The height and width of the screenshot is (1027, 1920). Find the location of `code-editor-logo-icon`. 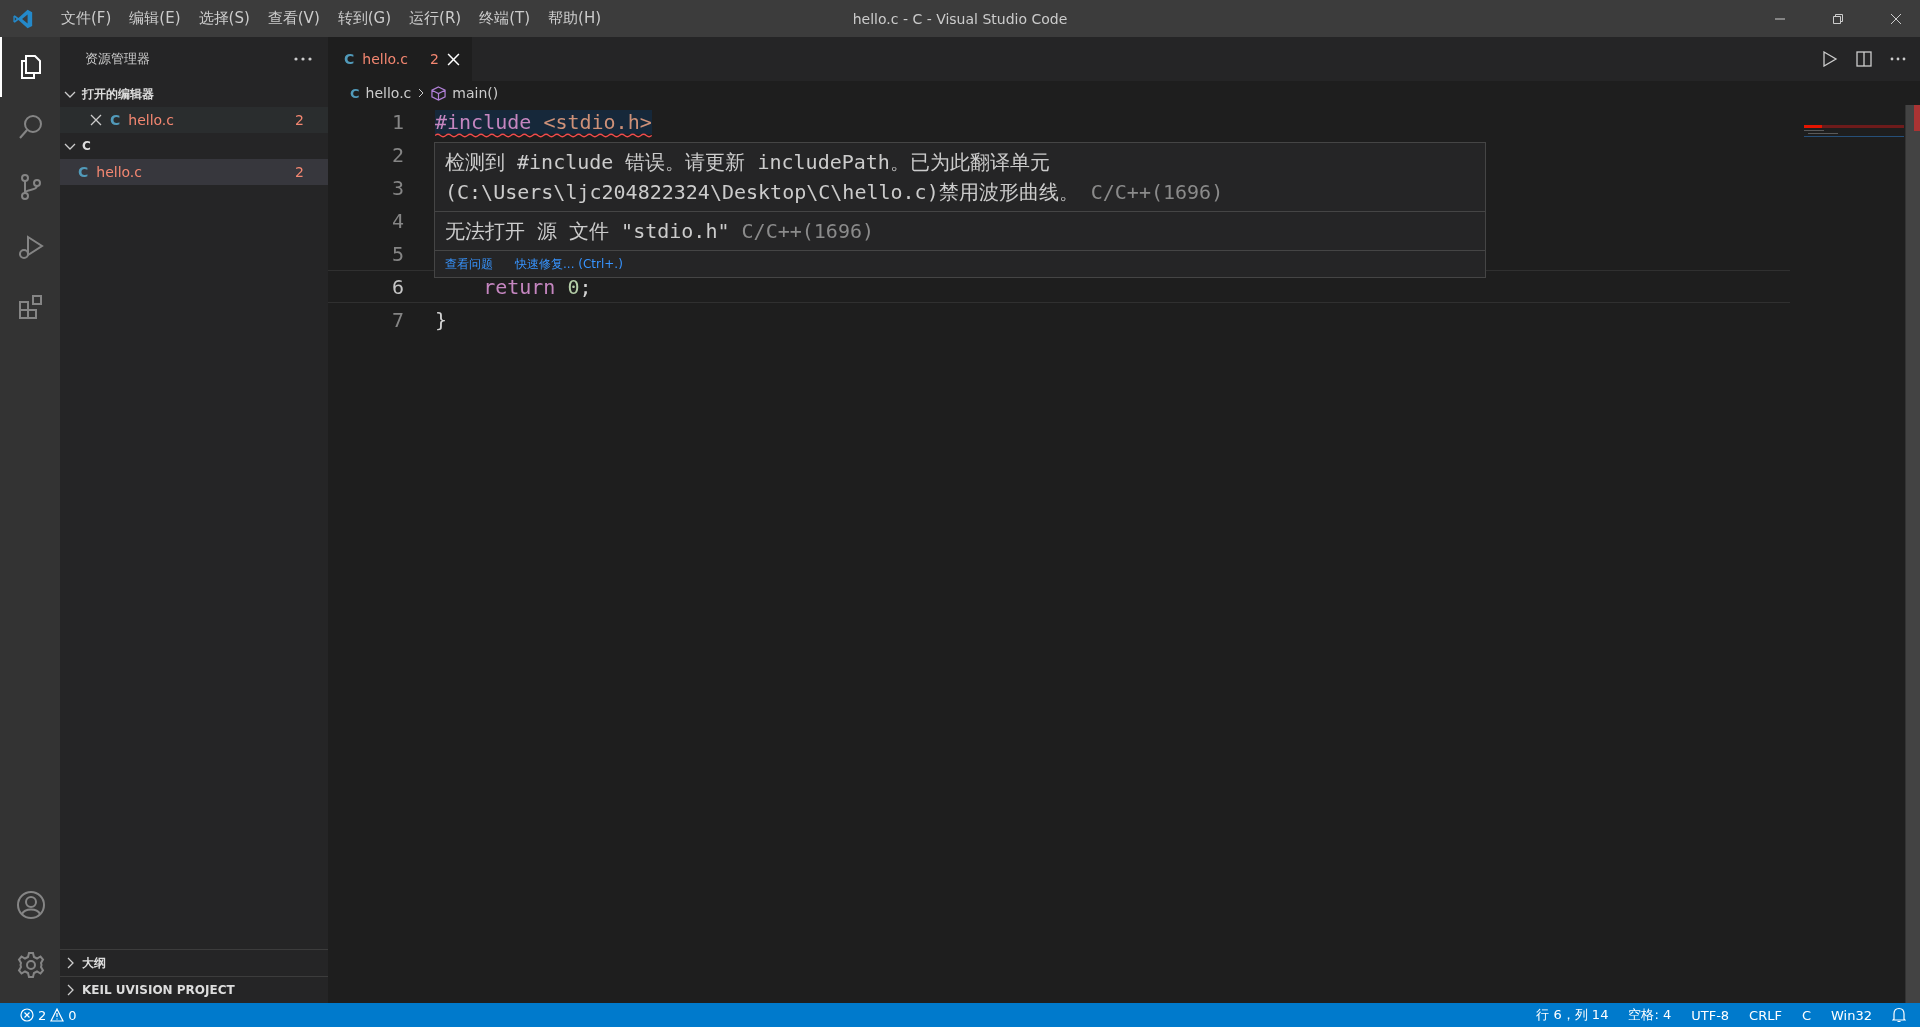

code-editor-logo-icon is located at coordinates (23, 18).